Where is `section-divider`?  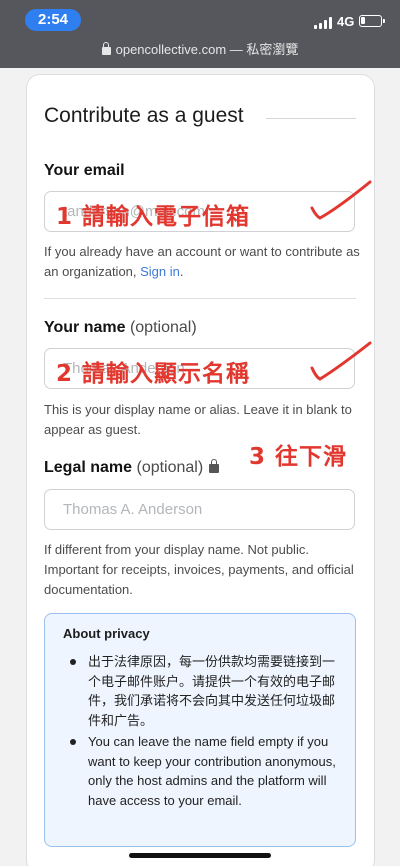
section-divider is located at coordinates (200, 298).